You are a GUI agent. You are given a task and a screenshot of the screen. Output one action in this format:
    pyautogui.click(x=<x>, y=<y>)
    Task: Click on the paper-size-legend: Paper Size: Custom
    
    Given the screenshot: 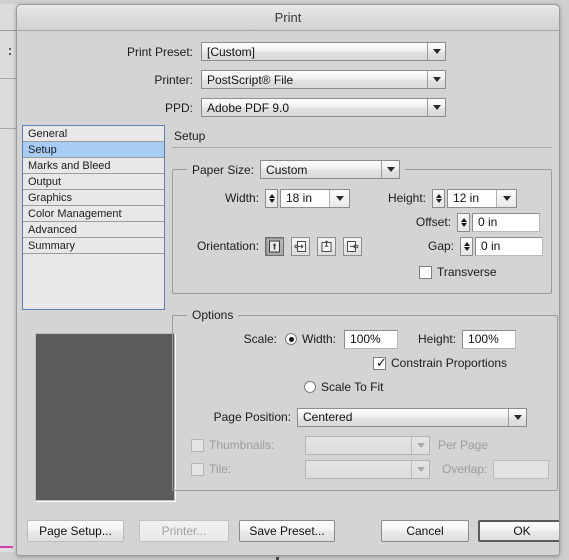 What is the action you would take?
    pyautogui.click(x=296, y=169)
    